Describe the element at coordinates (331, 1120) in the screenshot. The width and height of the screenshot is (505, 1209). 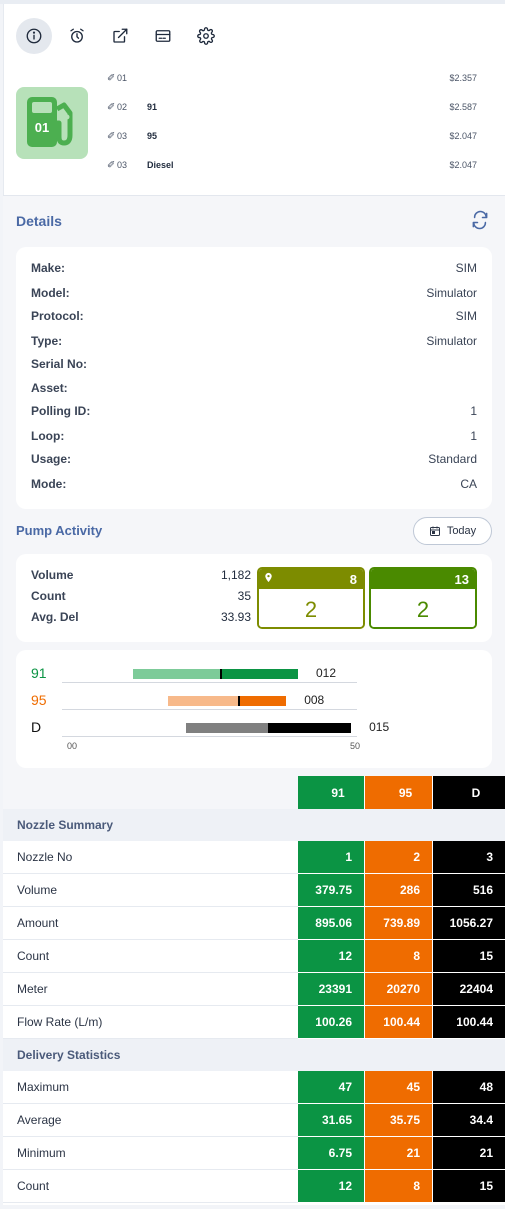
I see `table-cell: 31.65` at that location.